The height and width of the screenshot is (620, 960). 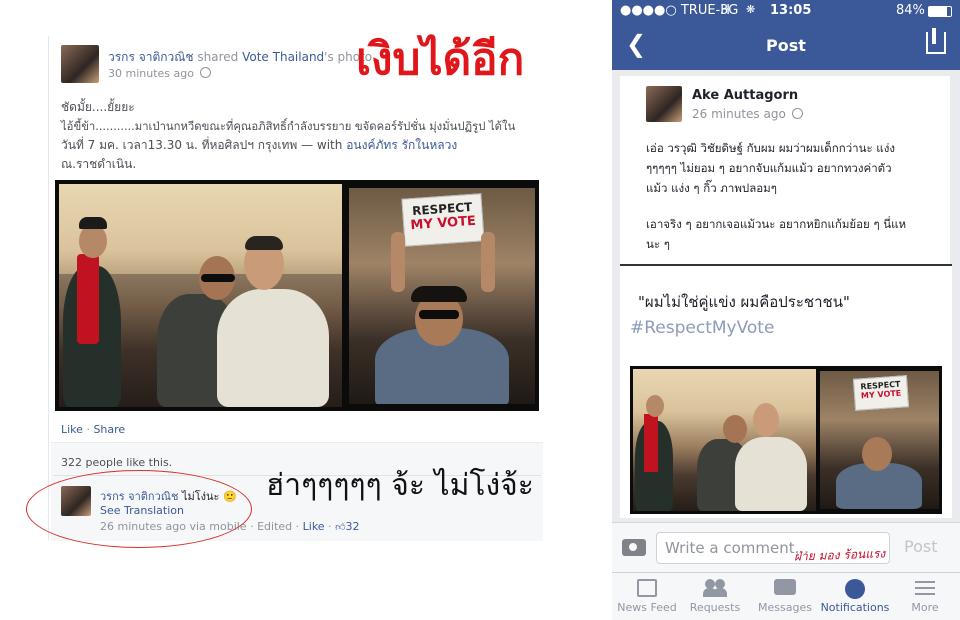 What do you see at coordinates (751, 9) in the screenshot?
I see `activity-spinner-icon: ❋` at bounding box center [751, 9].